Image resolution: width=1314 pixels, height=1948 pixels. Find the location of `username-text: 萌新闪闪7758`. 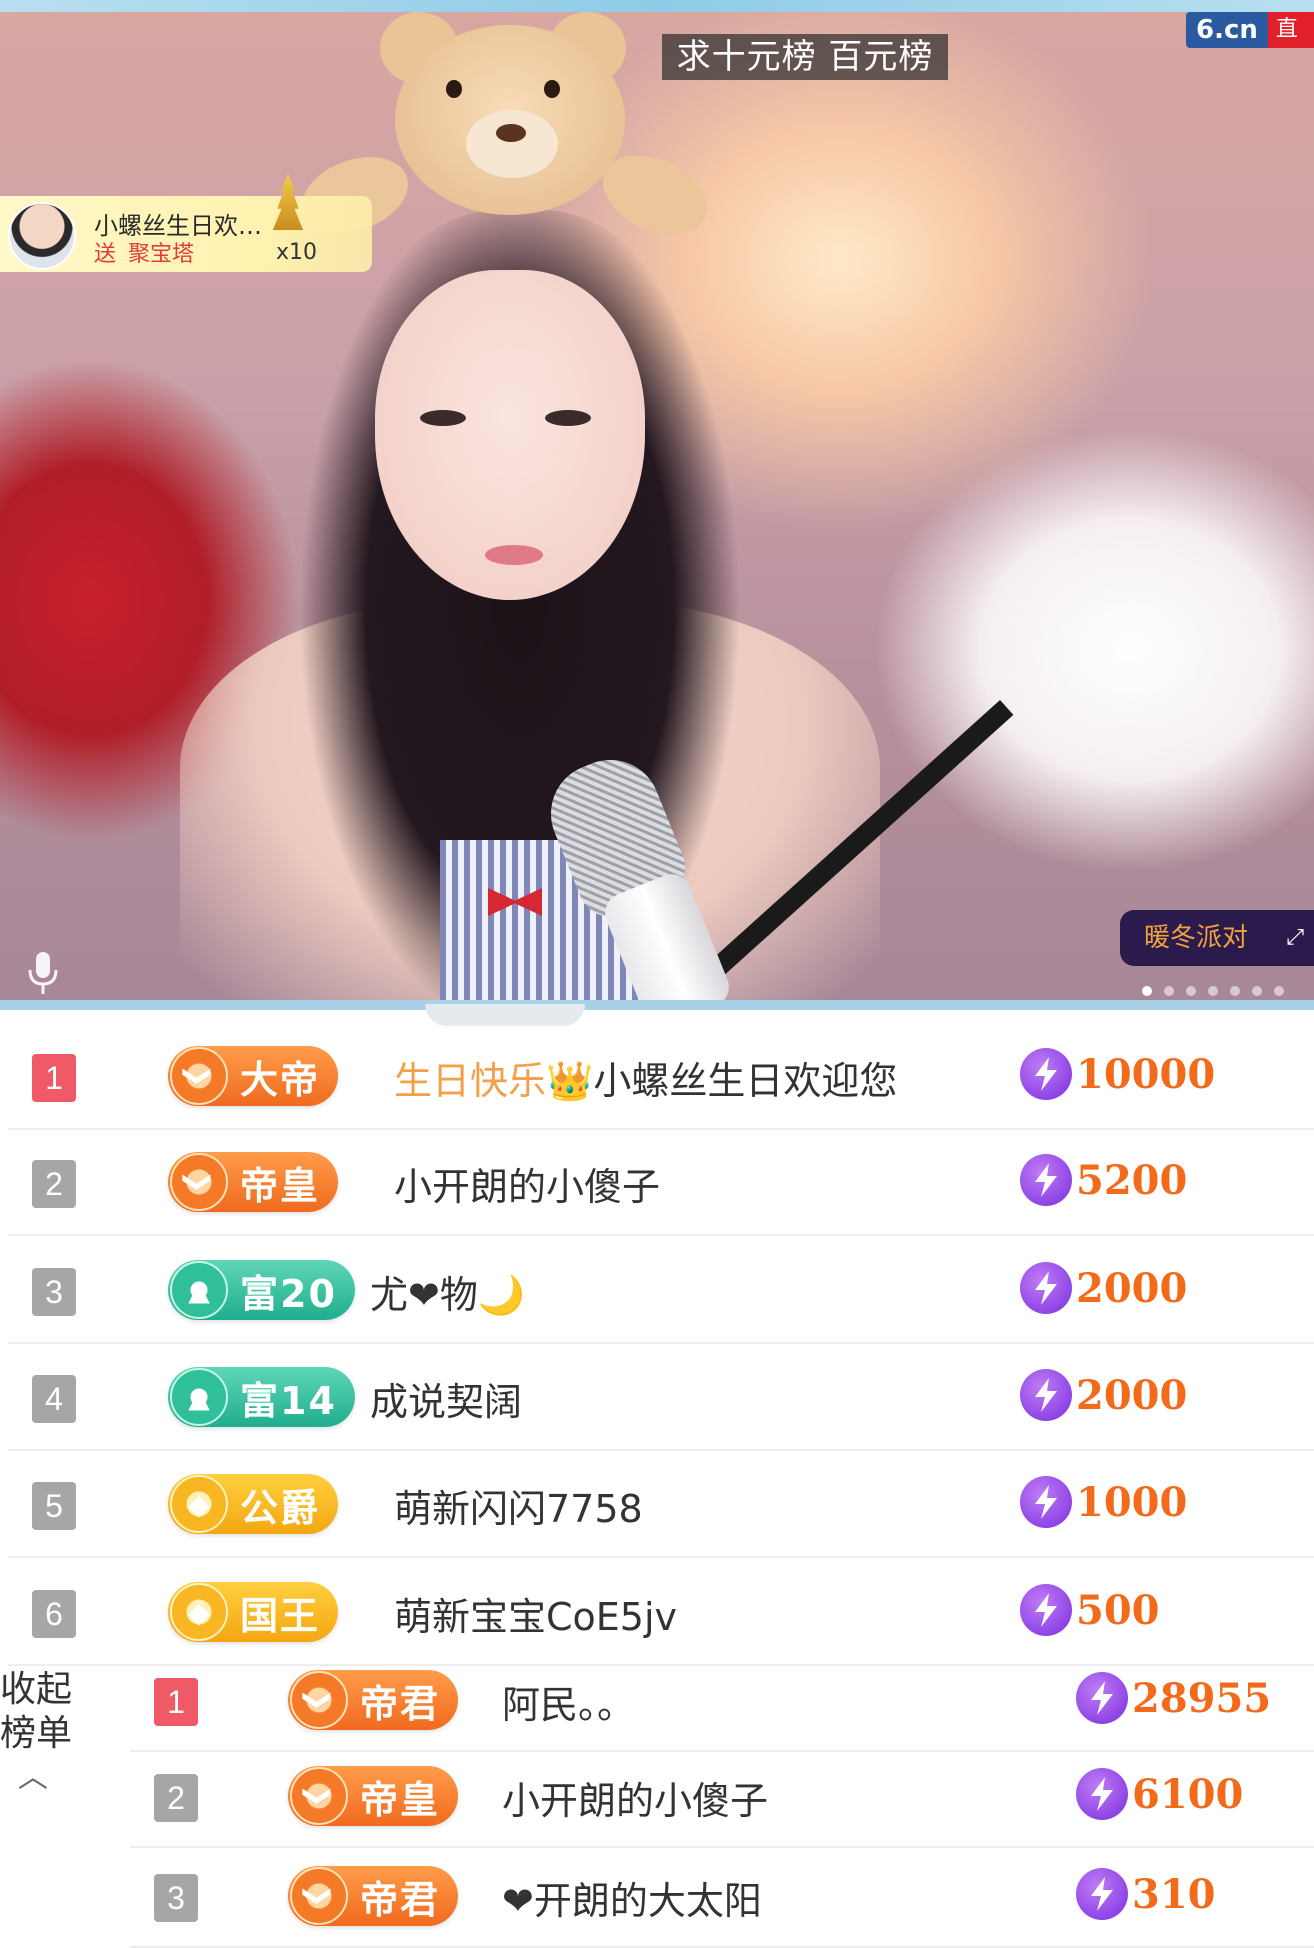

username-text: 萌新闪闪7758 is located at coordinates (518, 1509).